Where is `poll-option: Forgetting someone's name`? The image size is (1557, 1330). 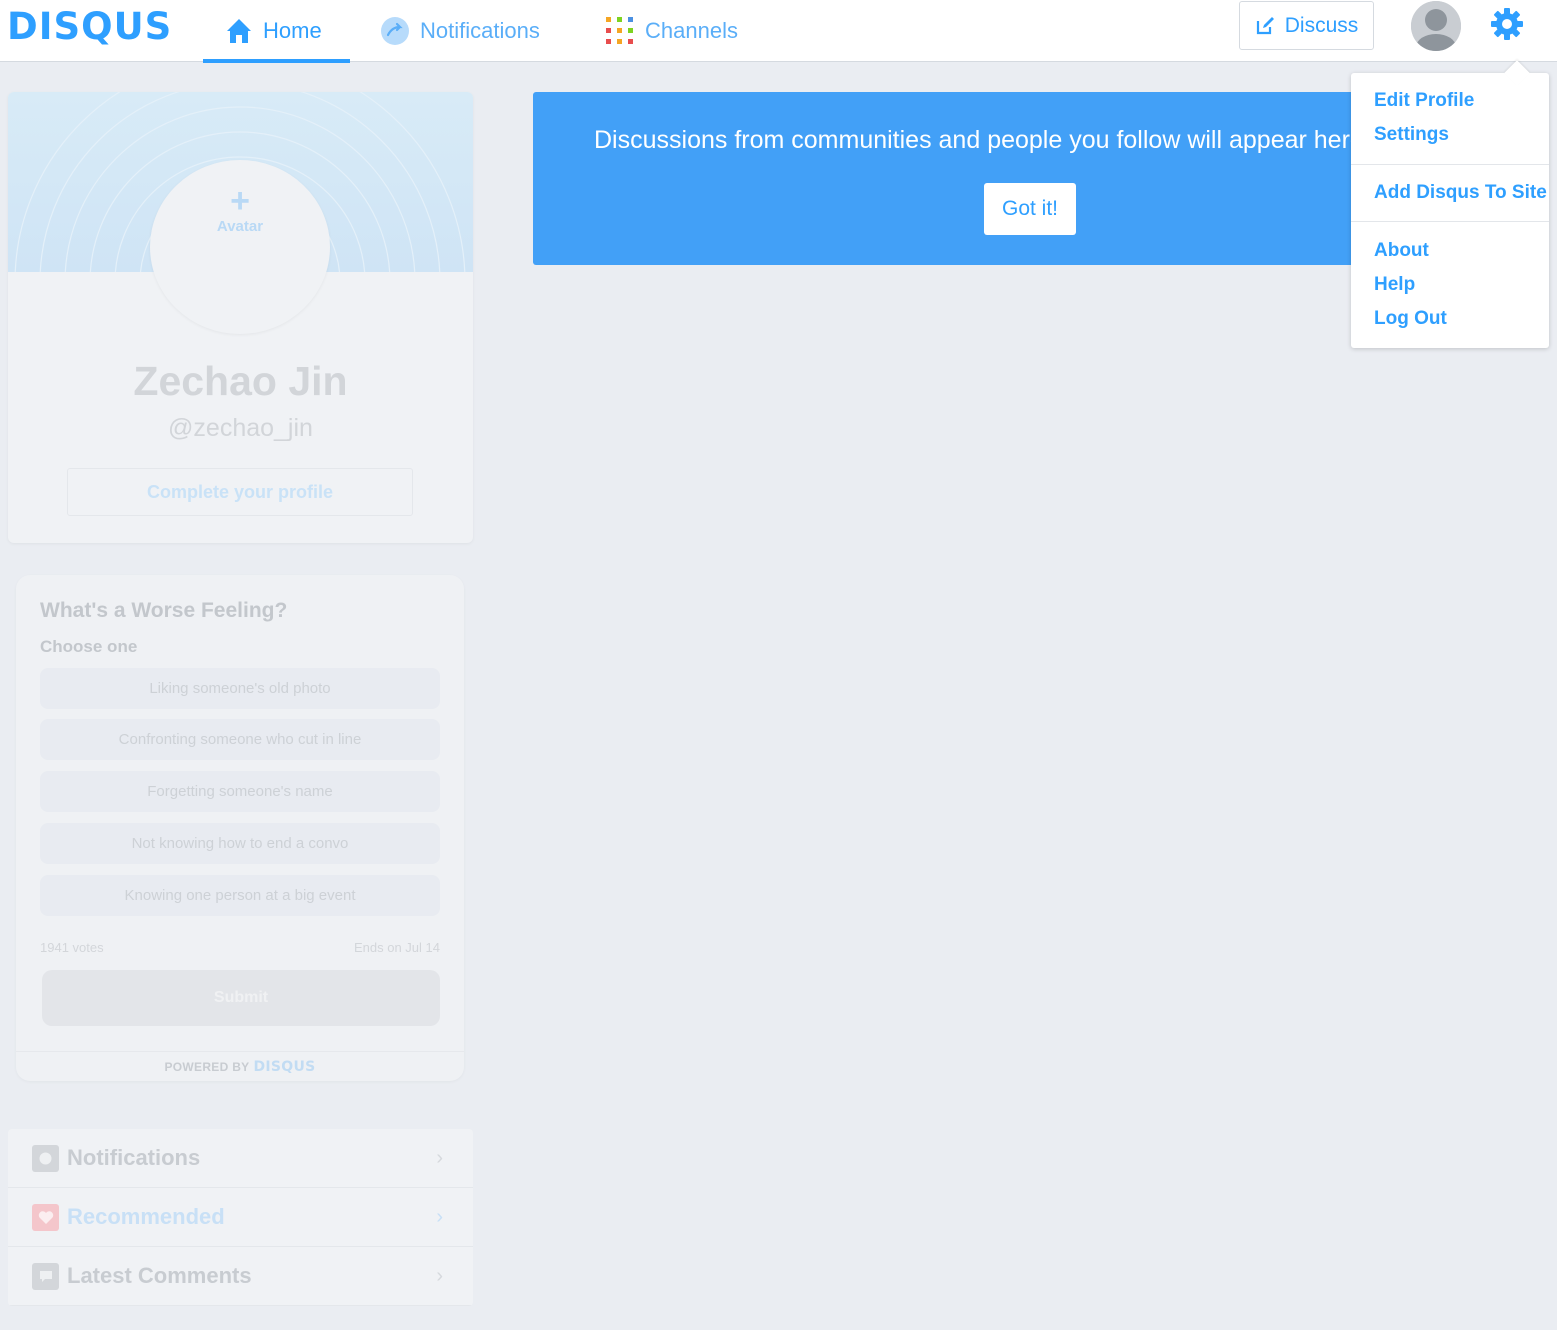 poll-option: Forgetting someone's name is located at coordinates (240, 791).